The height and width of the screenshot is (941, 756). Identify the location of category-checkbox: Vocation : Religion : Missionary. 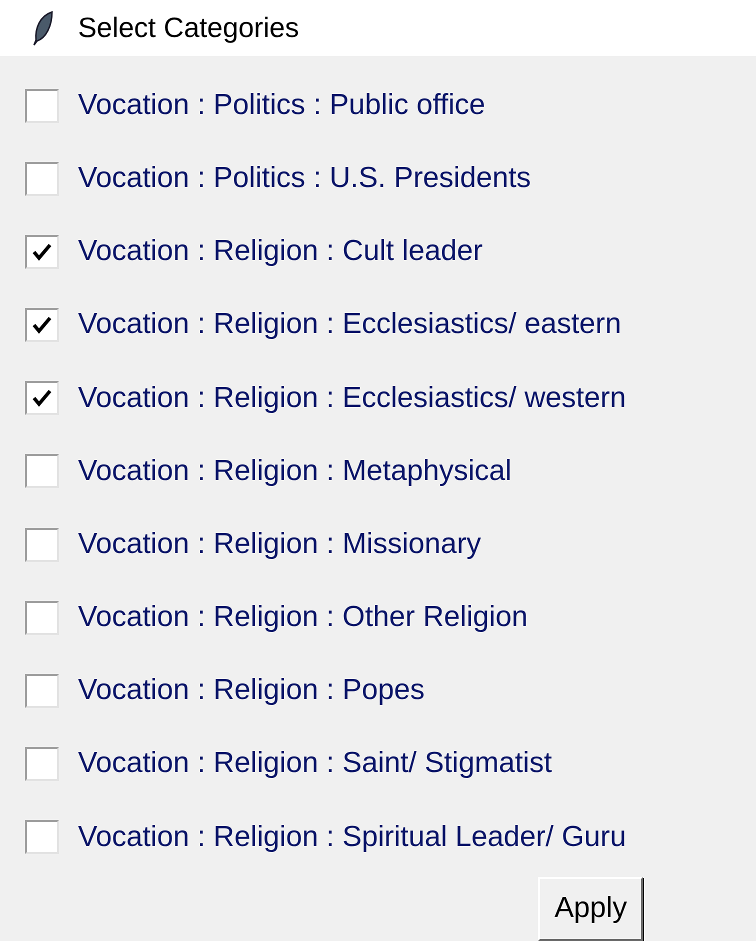
(390, 545).